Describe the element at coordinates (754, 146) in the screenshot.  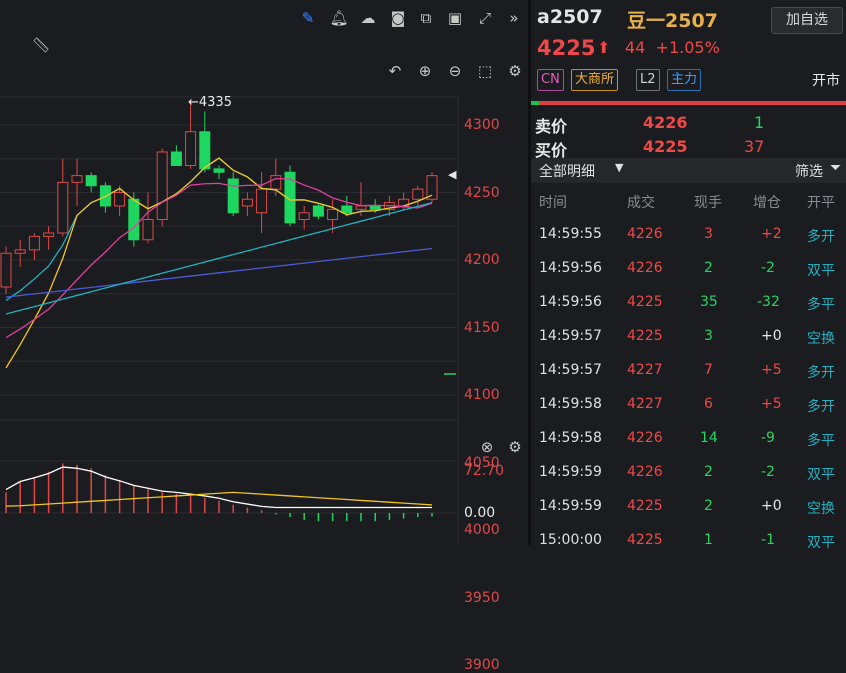
I see `bid-volume: 37` at that location.